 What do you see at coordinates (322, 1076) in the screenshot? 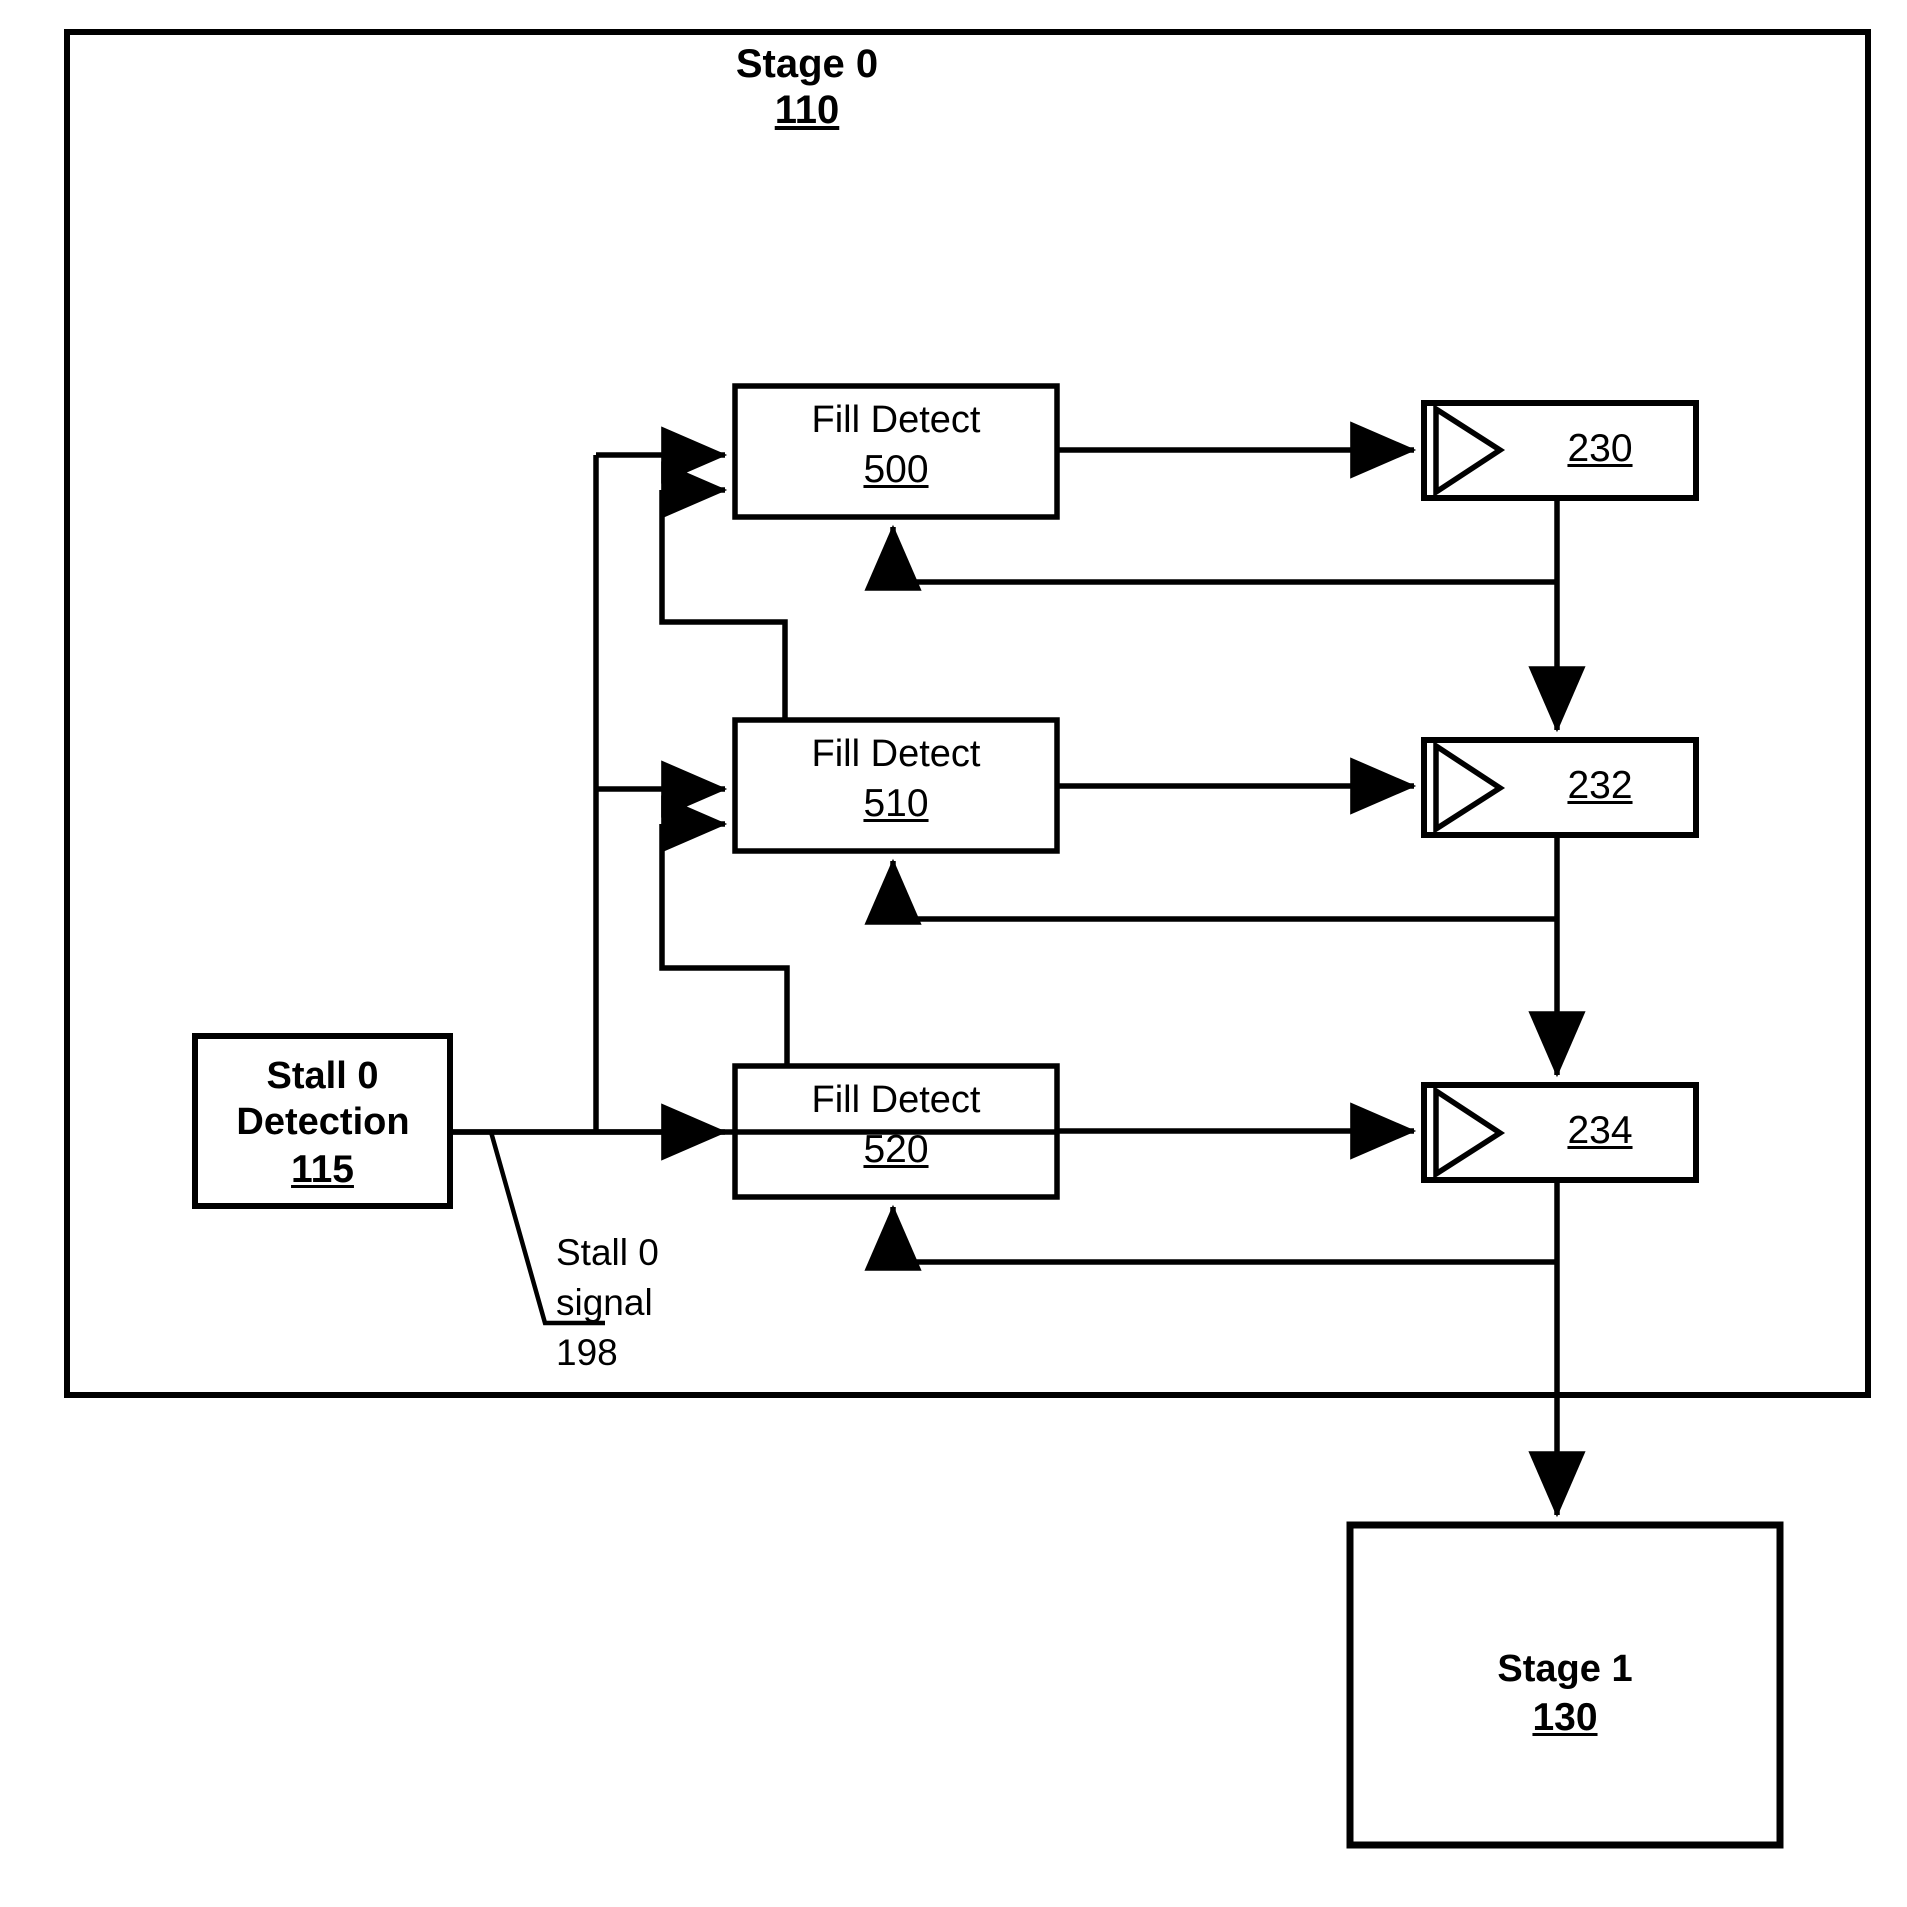
I see `stall0-detection-line1: Stall 0` at bounding box center [322, 1076].